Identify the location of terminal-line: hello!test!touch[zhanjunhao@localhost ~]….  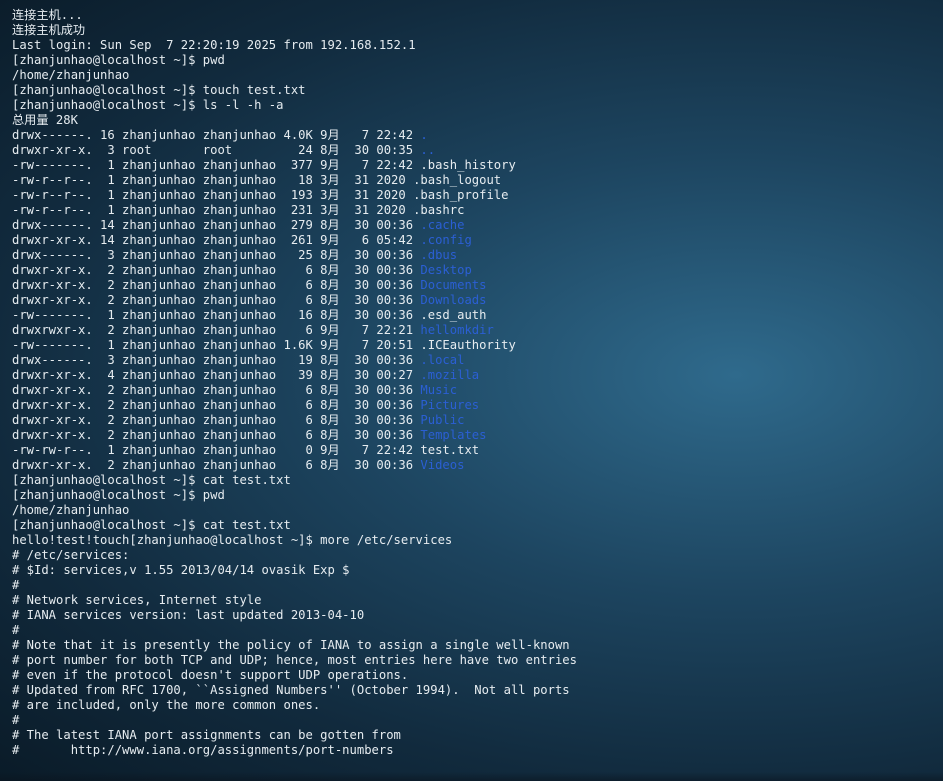
(474, 540).